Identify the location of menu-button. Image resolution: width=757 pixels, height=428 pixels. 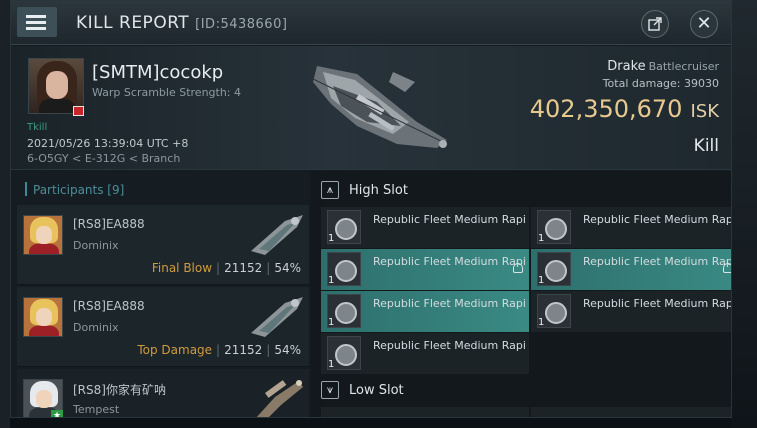
(37, 22).